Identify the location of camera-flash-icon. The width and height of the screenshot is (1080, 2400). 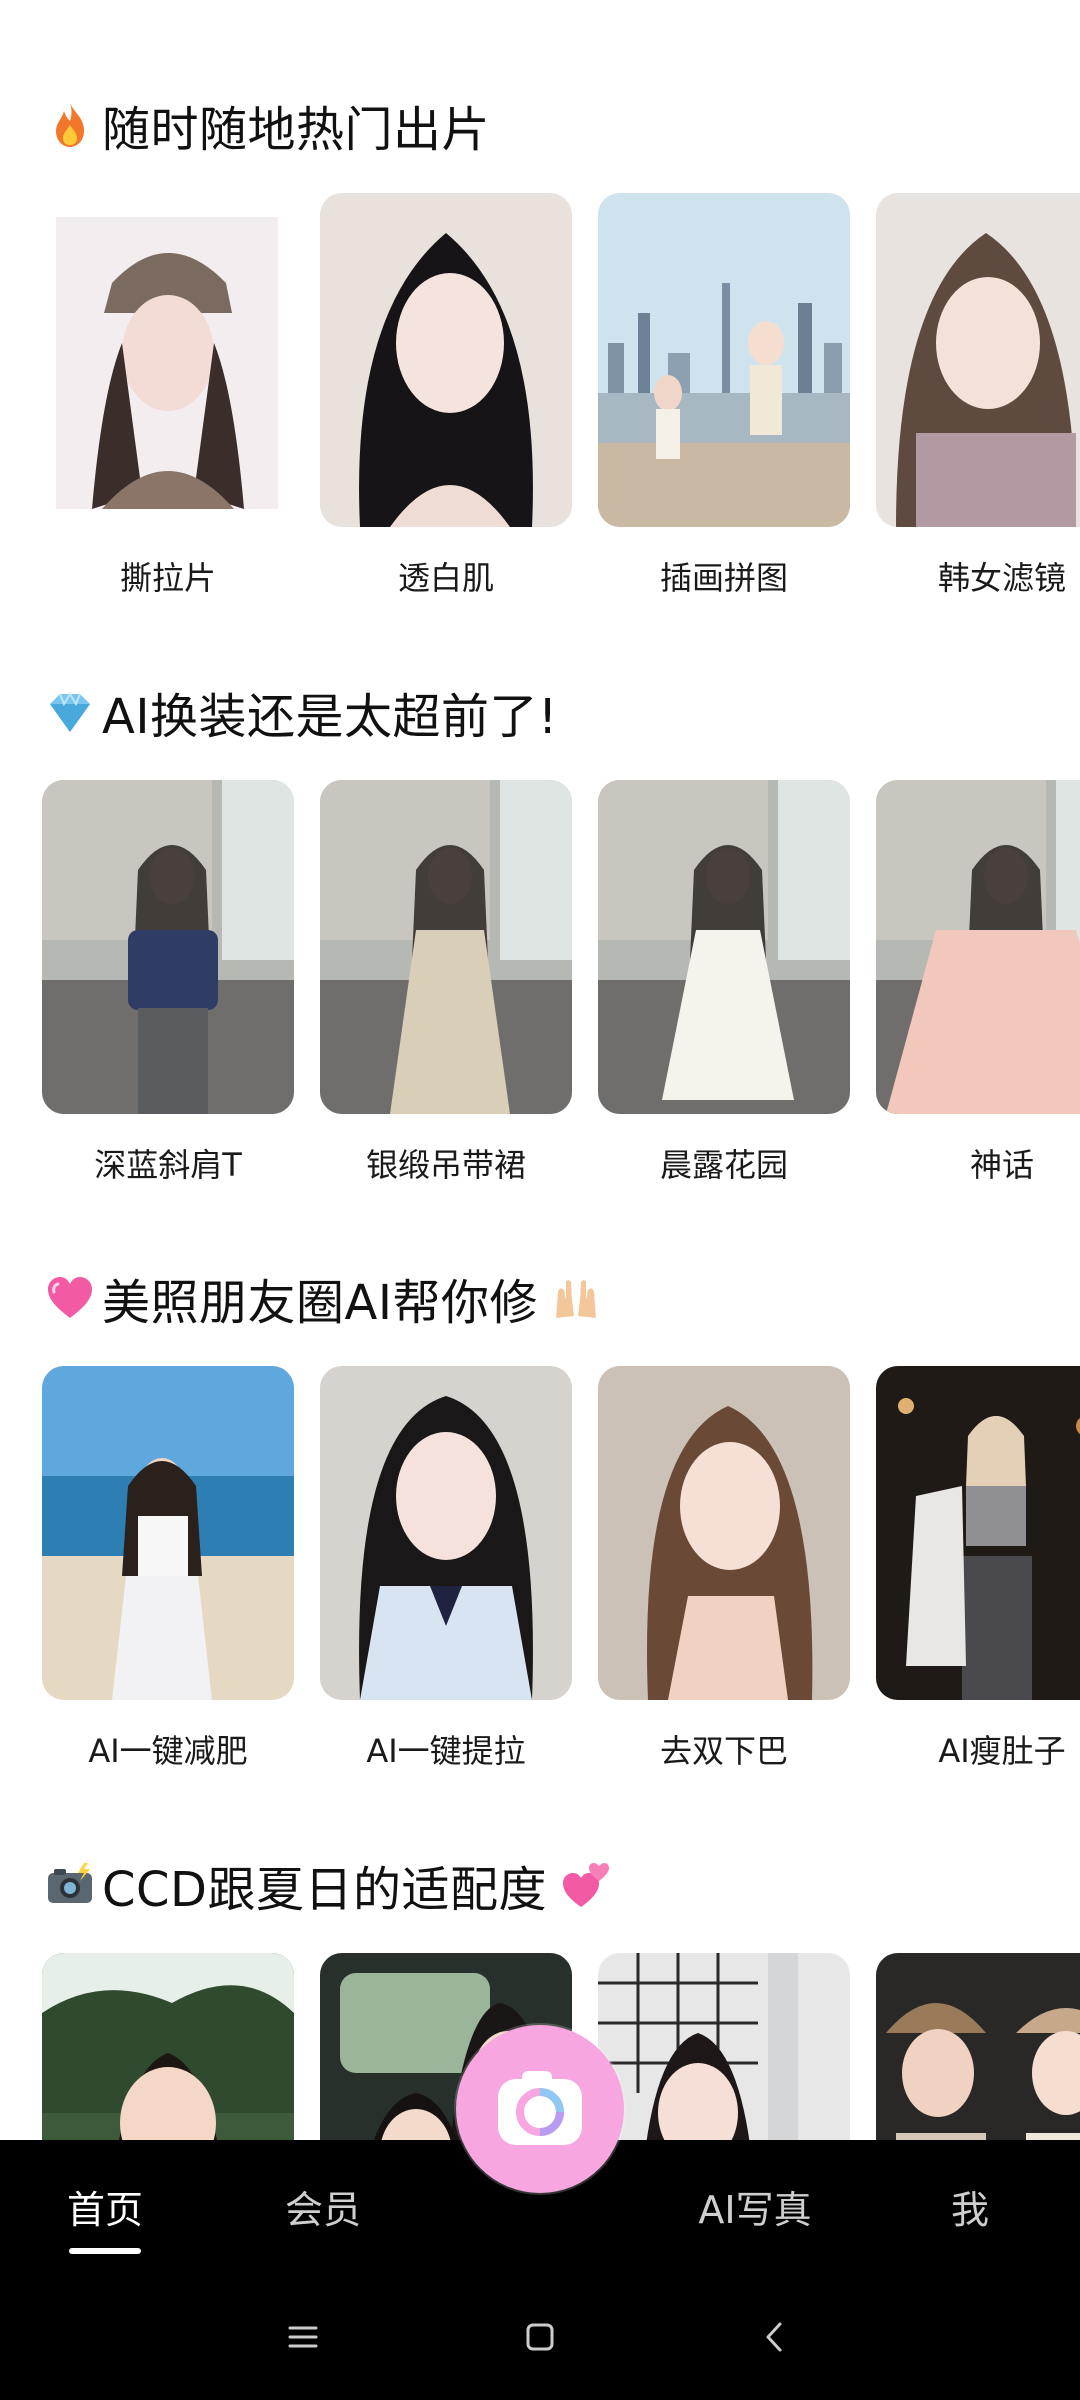
(70, 1883).